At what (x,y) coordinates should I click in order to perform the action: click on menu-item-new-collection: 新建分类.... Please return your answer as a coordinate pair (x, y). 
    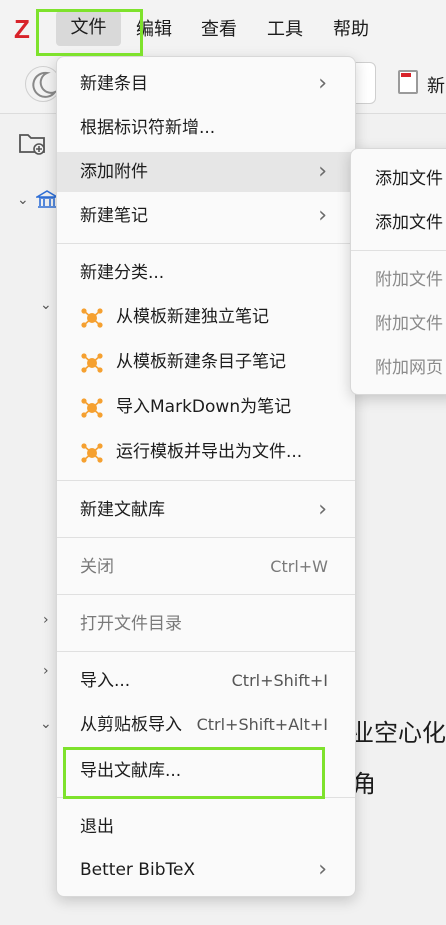
    Looking at the image, I should click on (206, 273).